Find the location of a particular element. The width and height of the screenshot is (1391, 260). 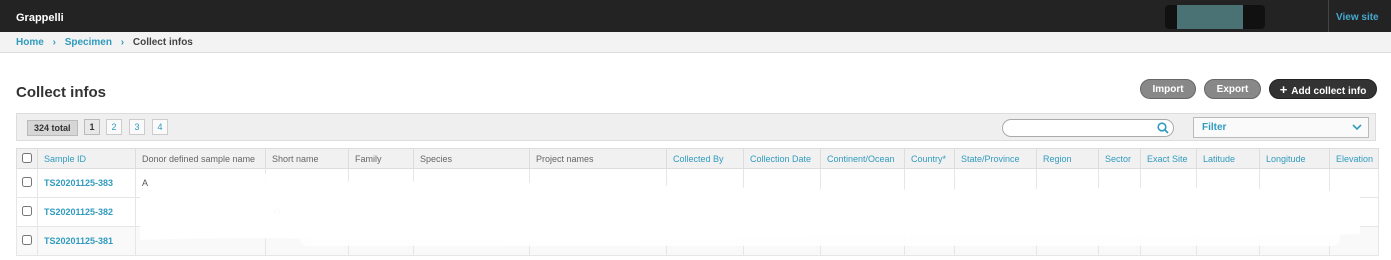

column-header: Elevation is located at coordinates (1354, 158).